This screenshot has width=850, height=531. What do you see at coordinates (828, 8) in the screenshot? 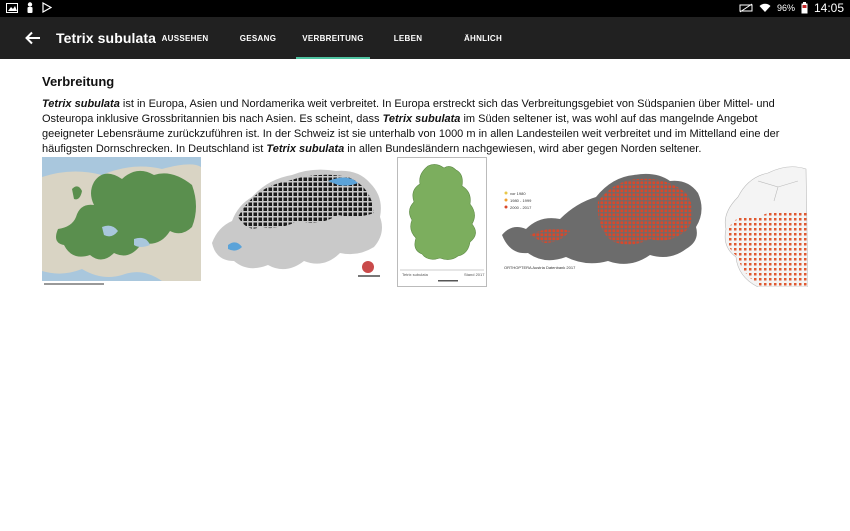
I see `clock: 14:05` at bounding box center [828, 8].